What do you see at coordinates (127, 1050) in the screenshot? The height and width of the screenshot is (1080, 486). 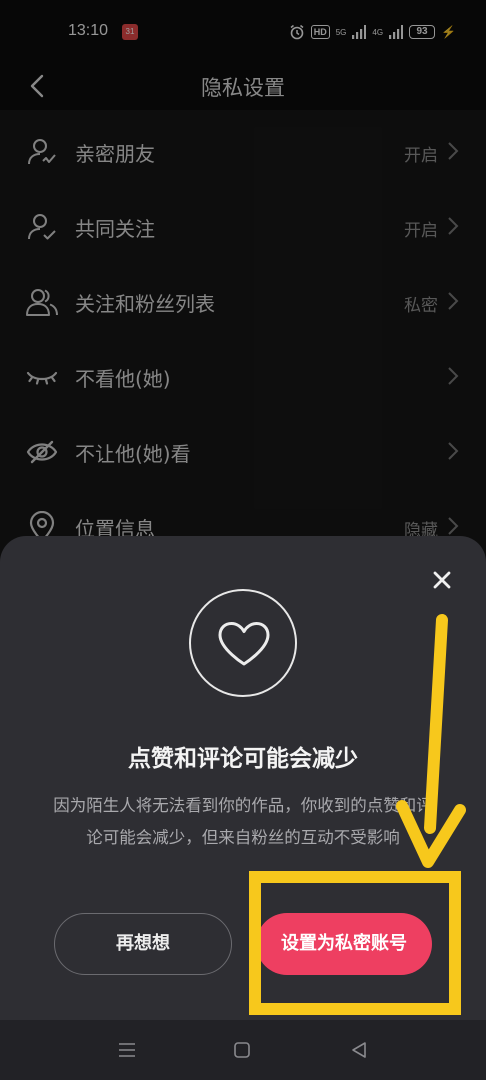 I see `menu-icon` at bounding box center [127, 1050].